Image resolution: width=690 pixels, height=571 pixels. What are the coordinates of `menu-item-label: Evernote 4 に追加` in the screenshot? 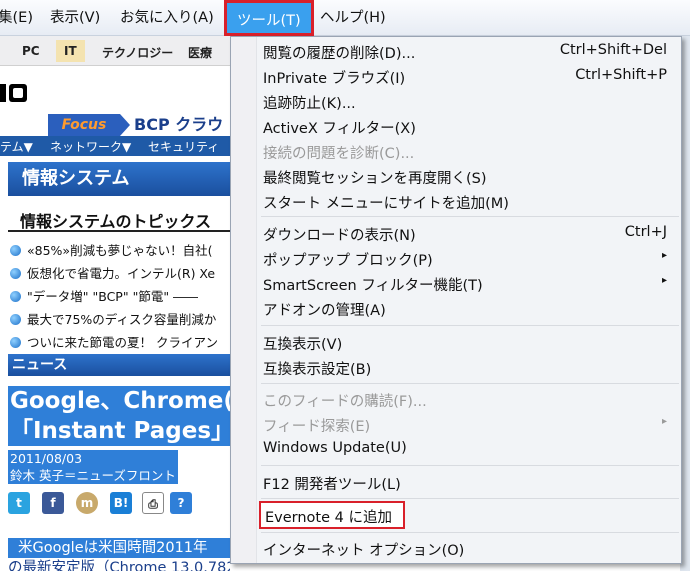 It's located at (328, 518).